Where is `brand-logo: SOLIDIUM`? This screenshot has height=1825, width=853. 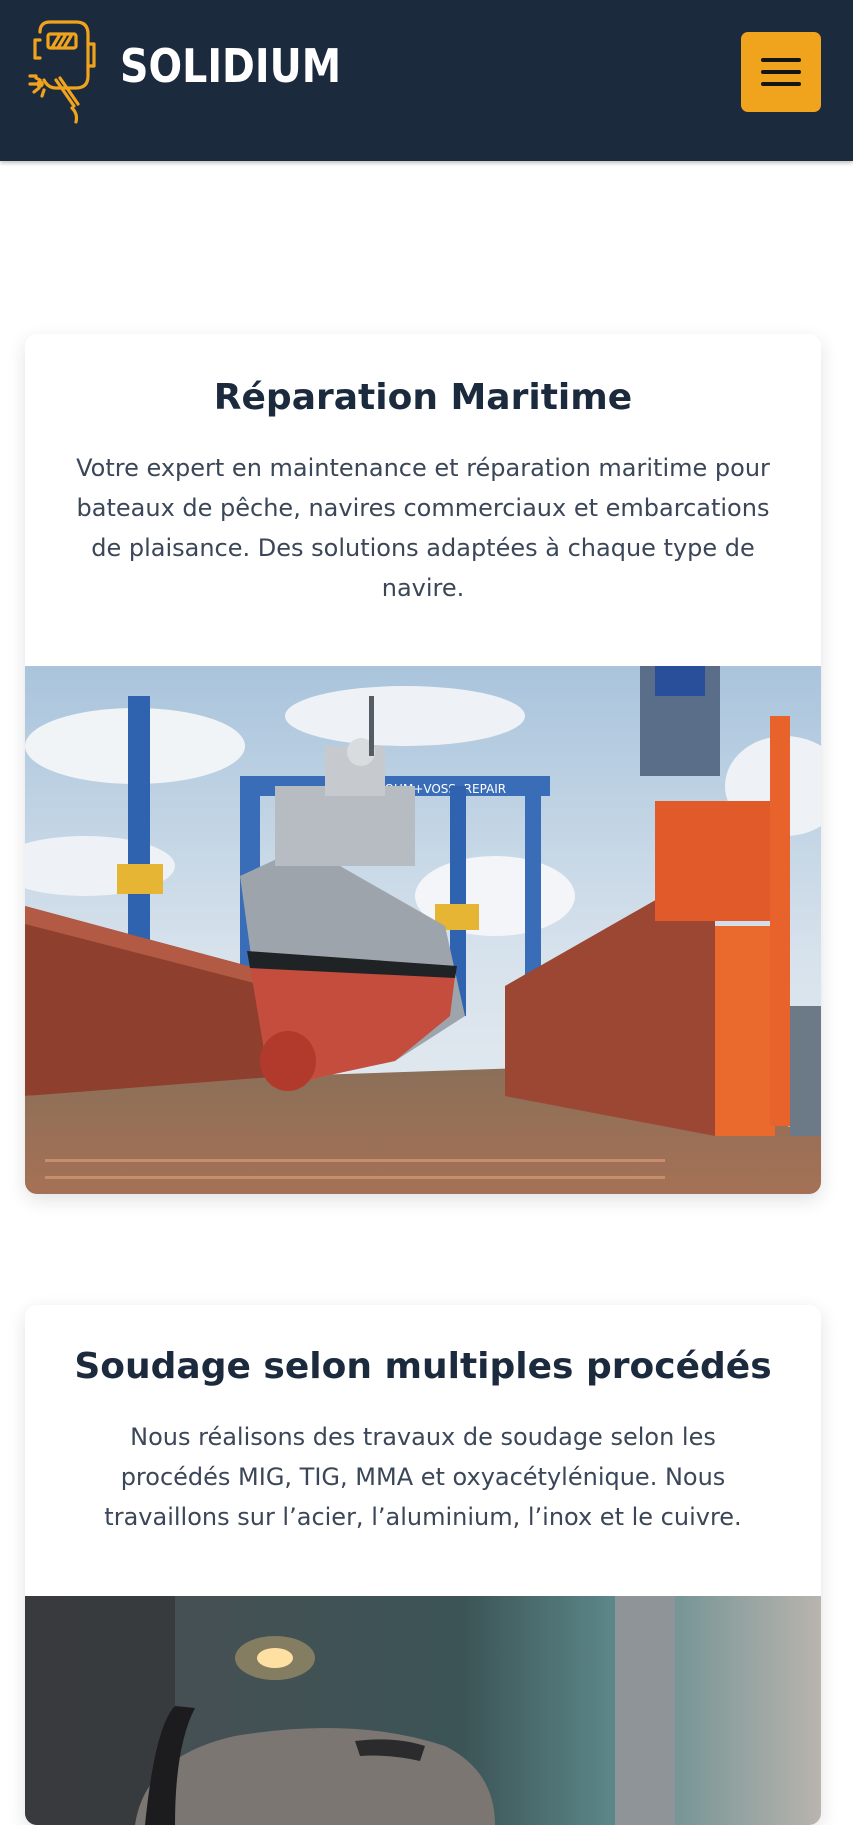
brand-logo: SOLIDIUM is located at coordinates (201, 72).